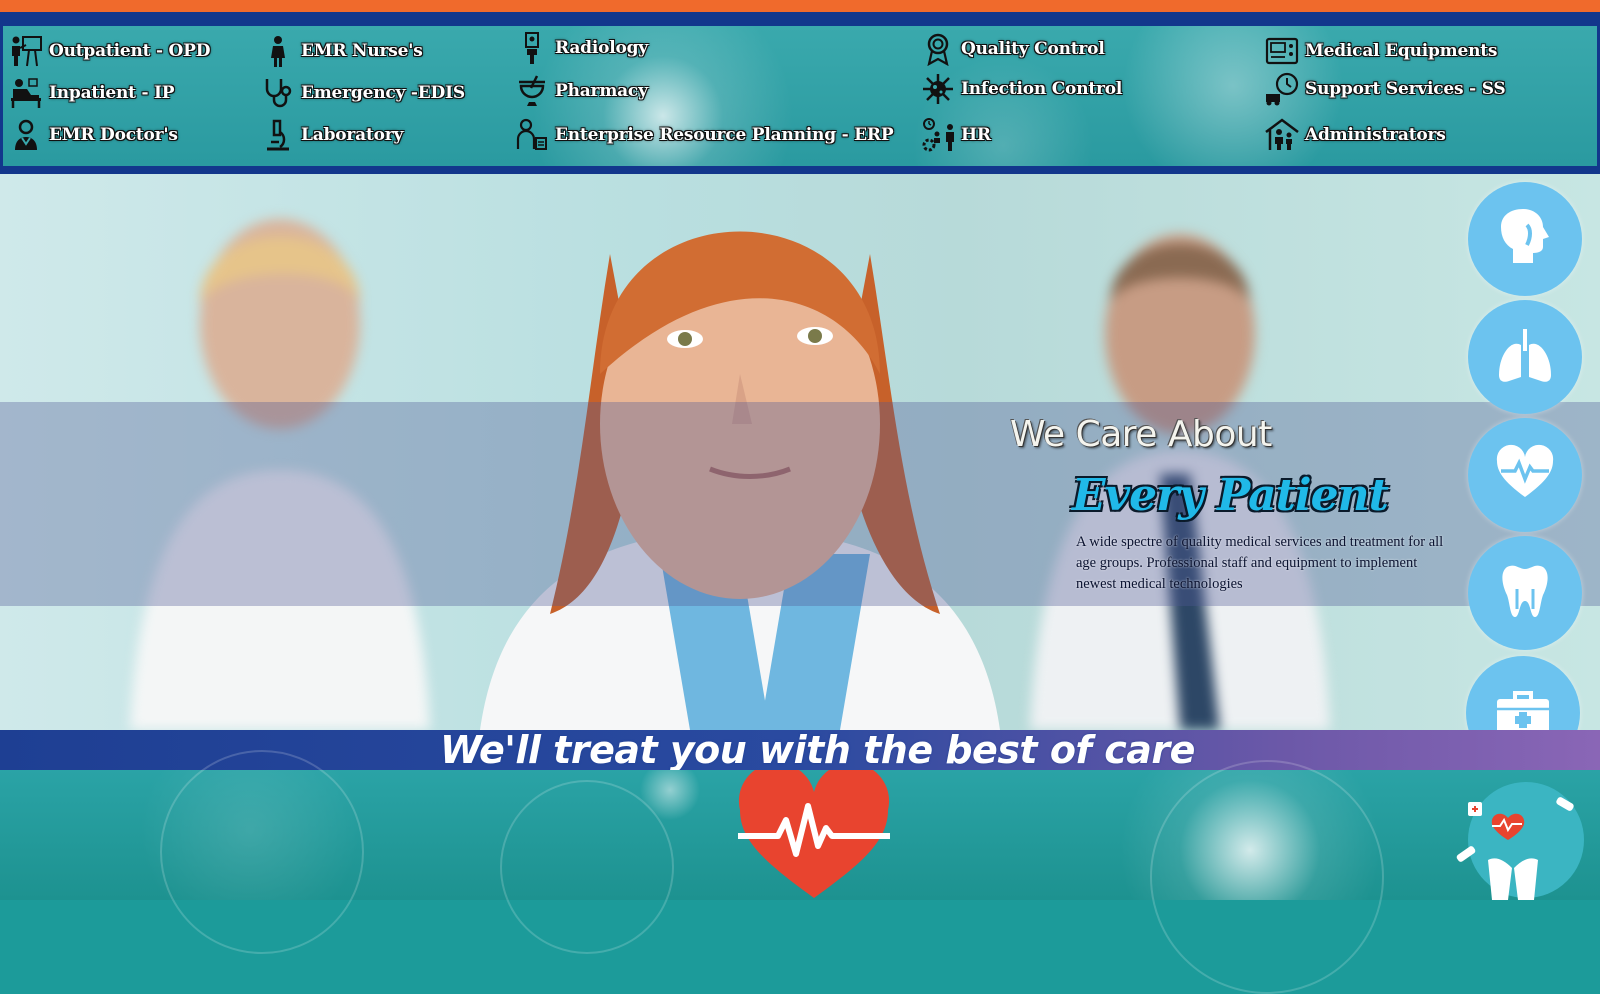 This screenshot has height=994, width=1600. What do you see at coordinates (938, 135) in the screenshot?
I see `hr-people-gear-icon` at bounding box center [938, 135].